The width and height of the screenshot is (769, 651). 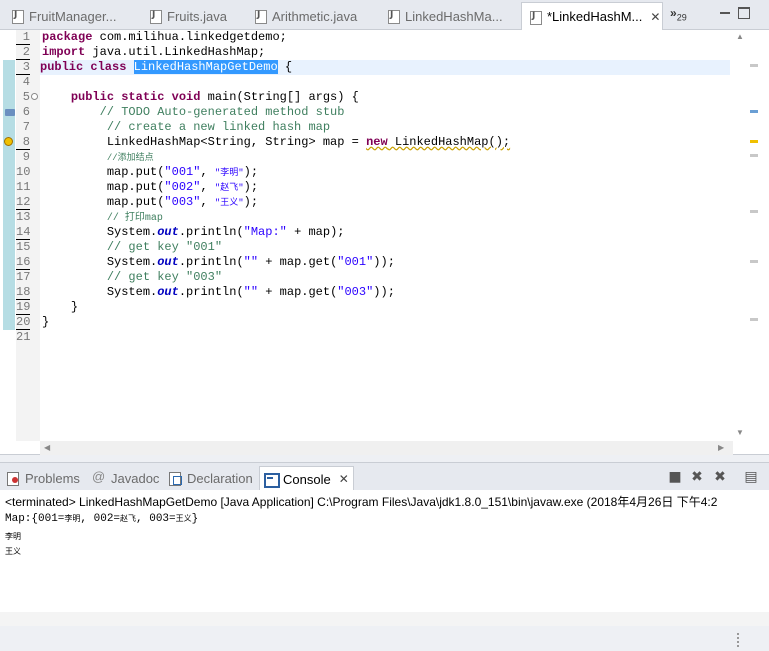 What do you see at coordinates (681, 17) in the screenshot?
I see `hidden-tab-count: 29` at bounding box center [681, 17].